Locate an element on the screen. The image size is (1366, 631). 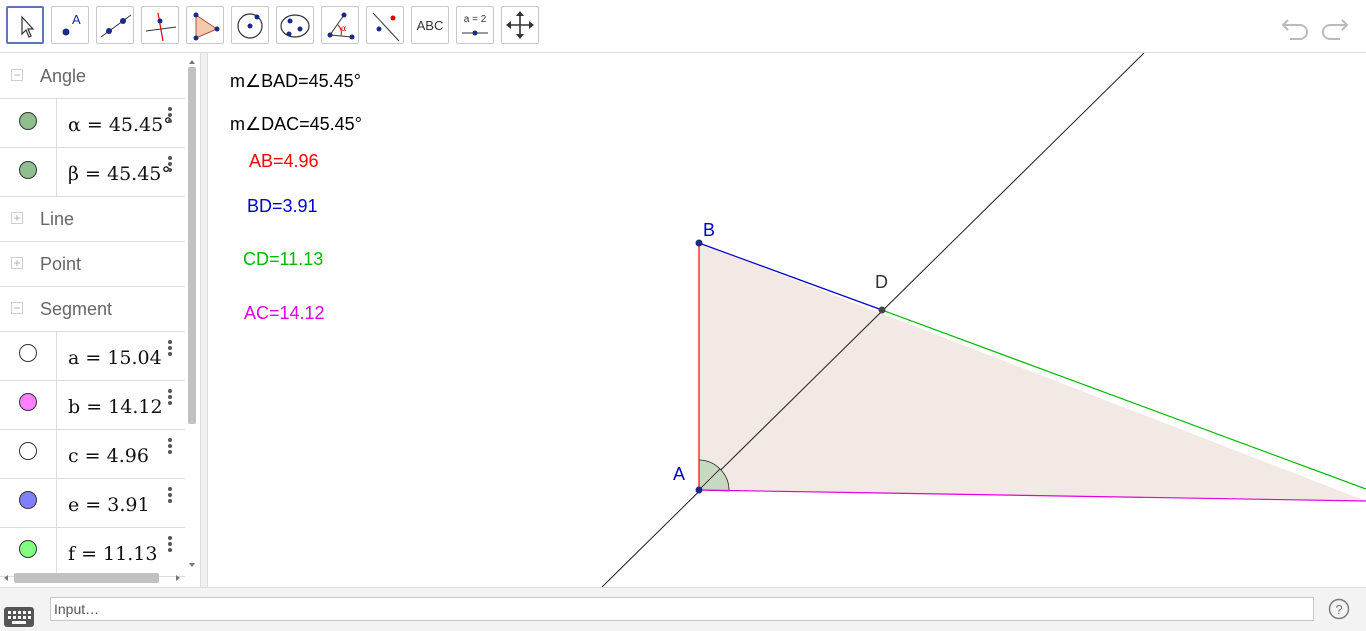
algebra-item-e: e = 3.91 is located at coordinates (92, 503).